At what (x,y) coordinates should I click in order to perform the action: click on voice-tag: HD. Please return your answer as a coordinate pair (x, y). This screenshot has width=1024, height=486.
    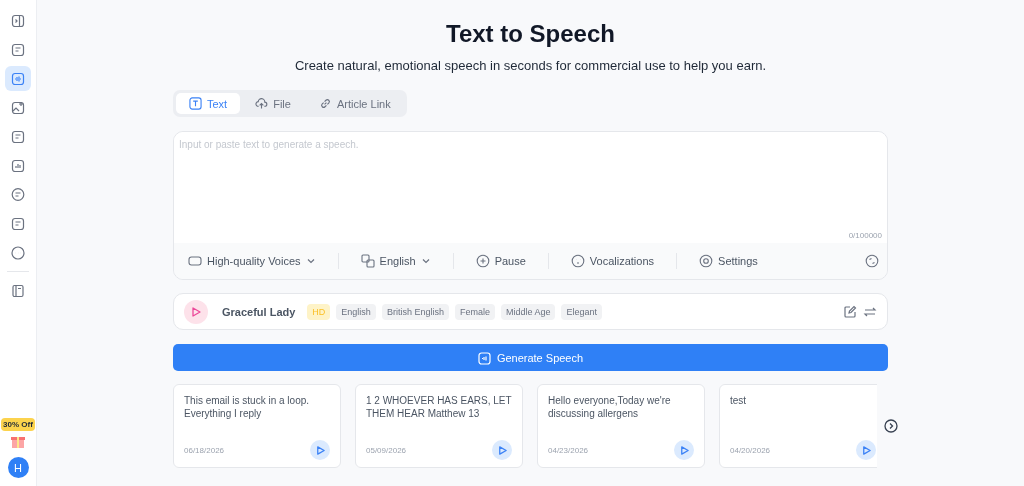
    Looking at the image, I should click on (319, 311).